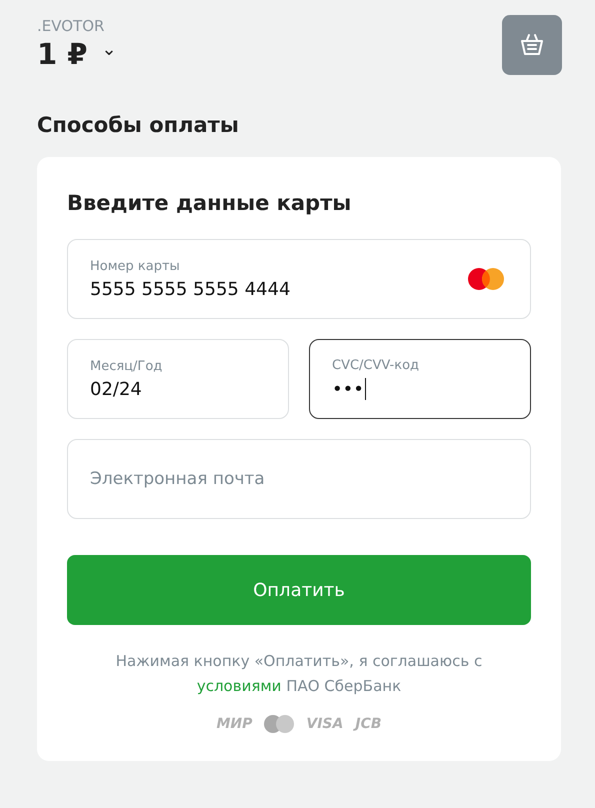 The image size is (595, 808). Describe the element at coordinates (368, 724) in the screenshot. I see `payment-logo: JCB` at that location.